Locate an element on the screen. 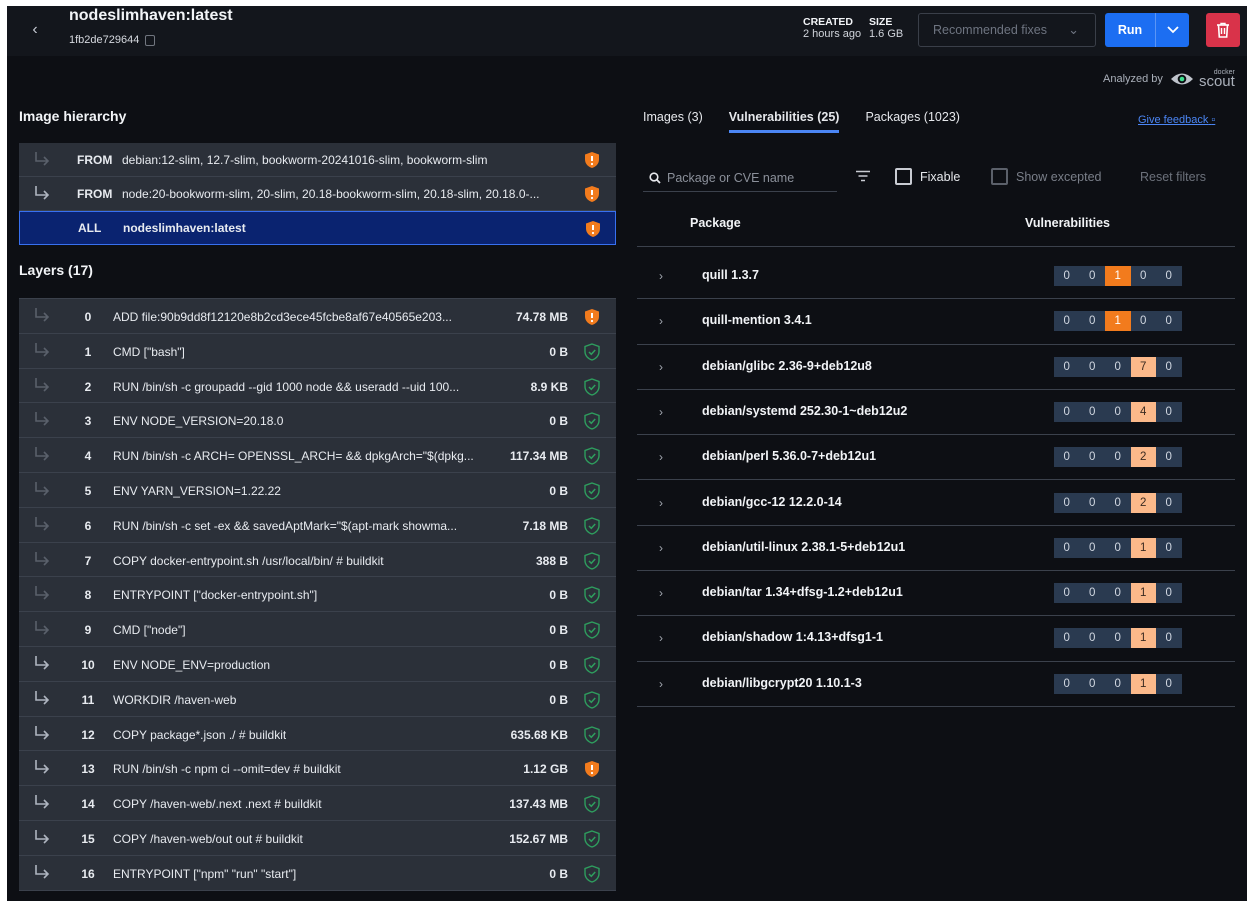  layer-row: 9 CMD ["node"] 0 B is located at coordinates (317, 629).